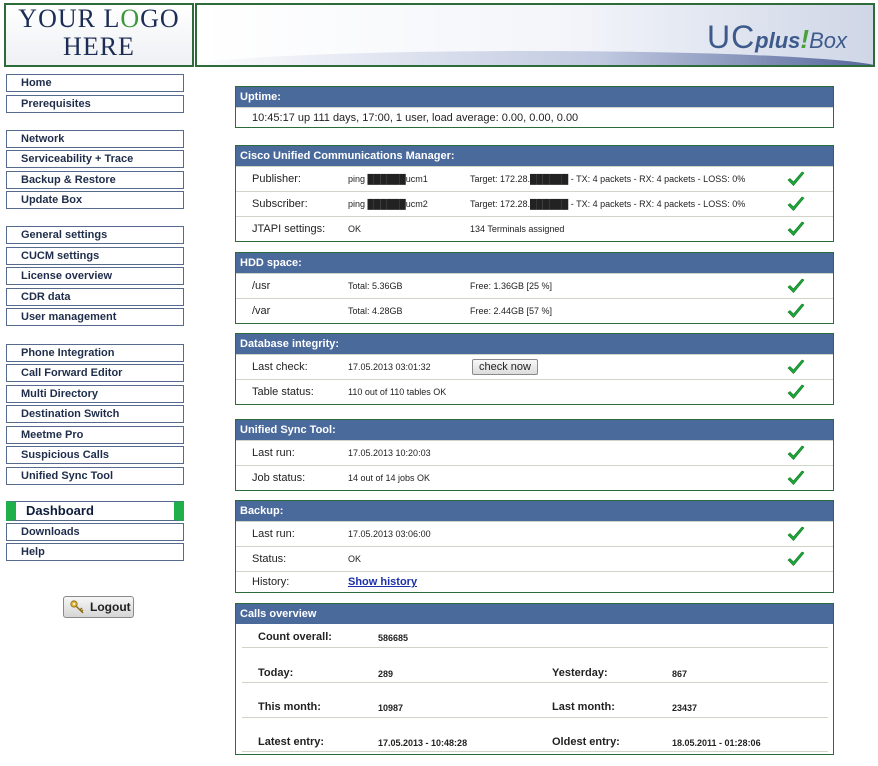  I want to click on latest-entry-label: Latest entry:, so click(291, 742).